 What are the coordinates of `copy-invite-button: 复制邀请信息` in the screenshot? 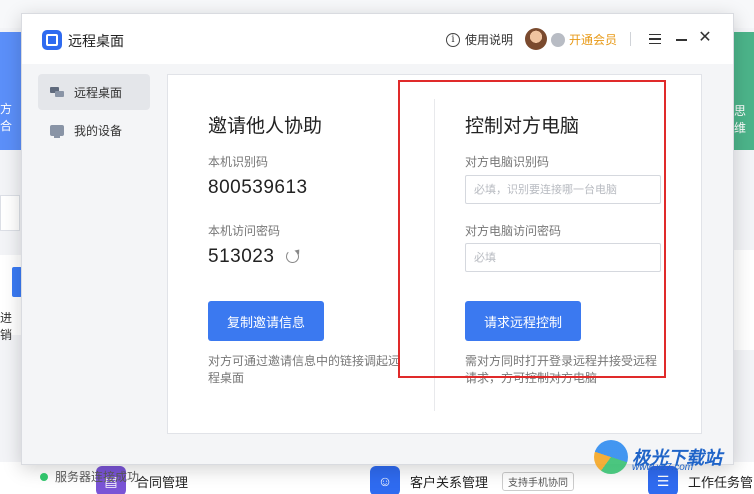 It's located at (266, 321).